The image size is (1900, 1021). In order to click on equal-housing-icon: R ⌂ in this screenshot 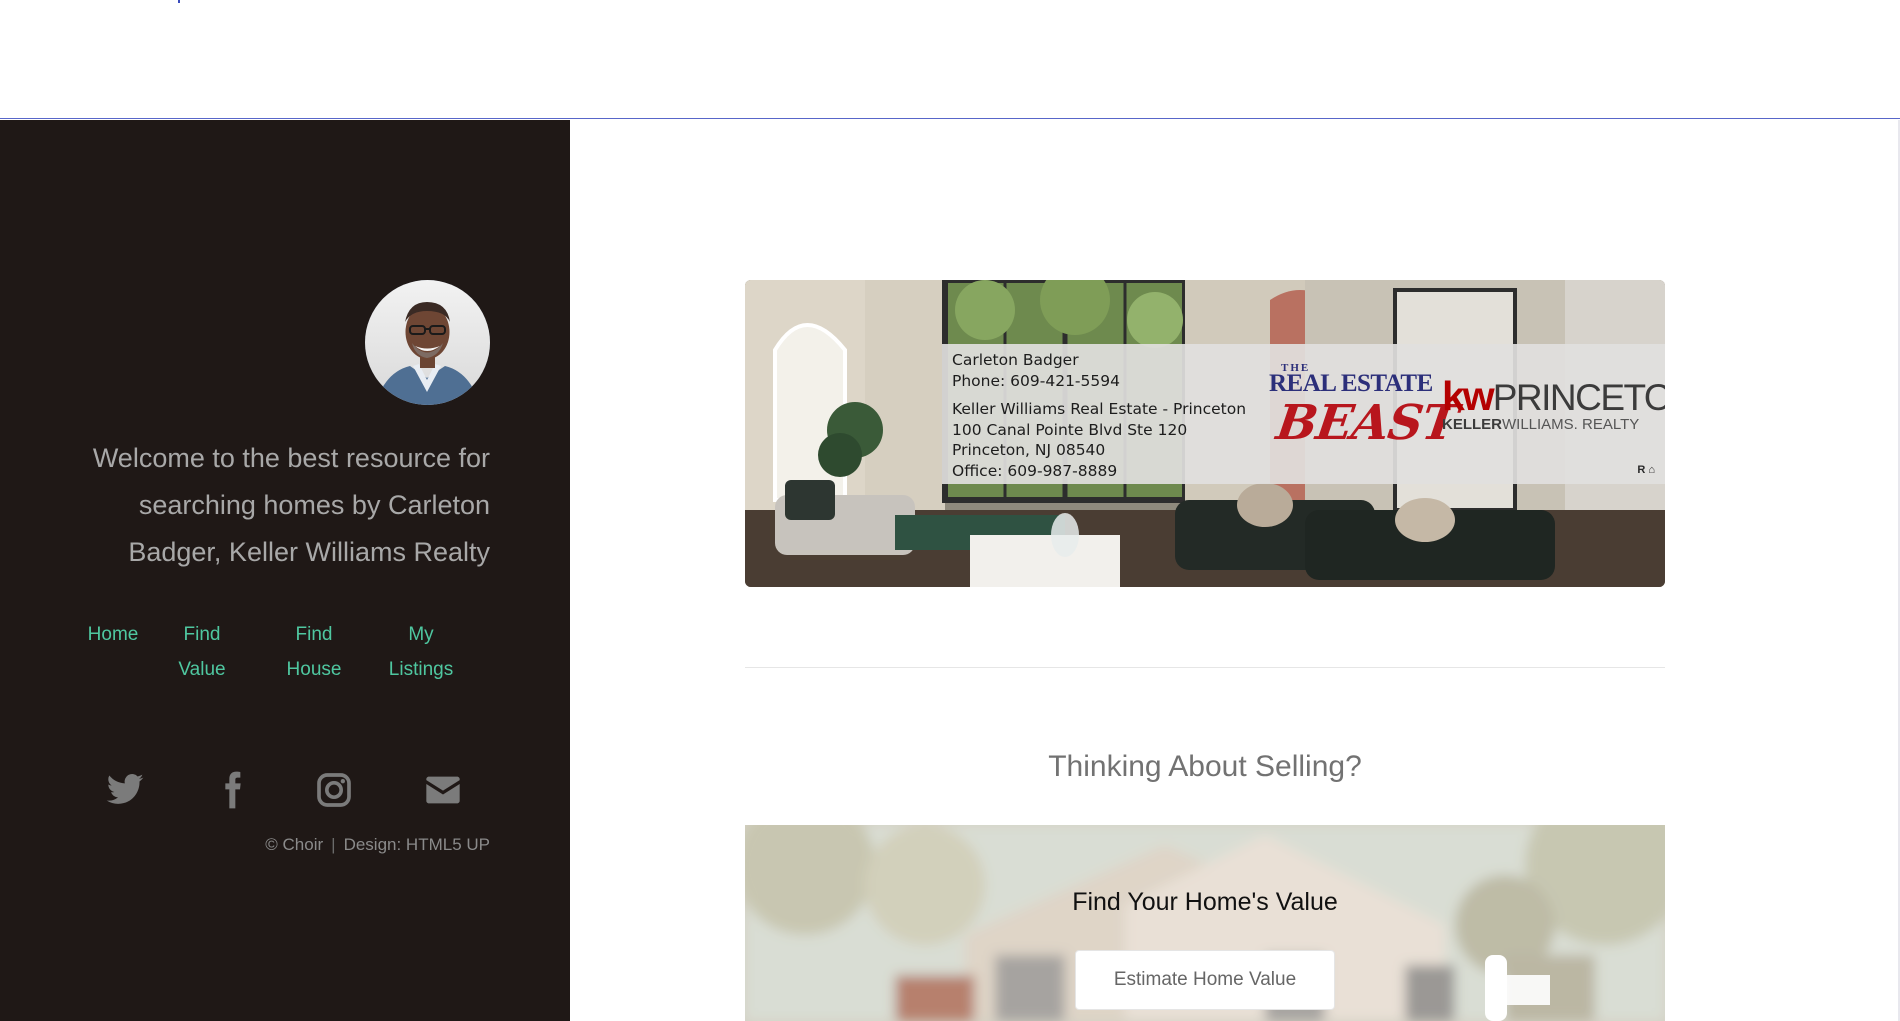, I will do `click(1646, 470)`.